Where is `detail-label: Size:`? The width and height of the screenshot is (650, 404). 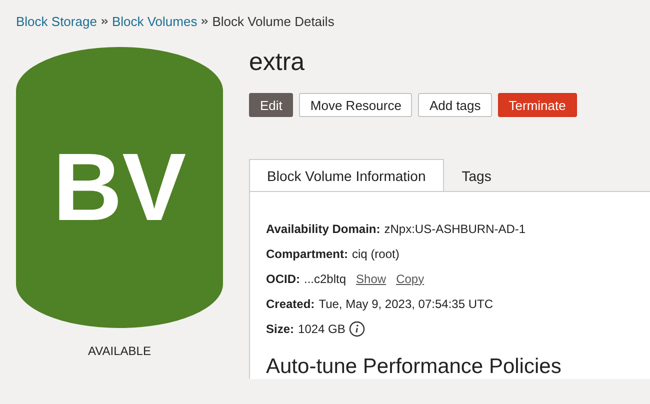
detail-label: Size: is located at coordinates (280, 329).